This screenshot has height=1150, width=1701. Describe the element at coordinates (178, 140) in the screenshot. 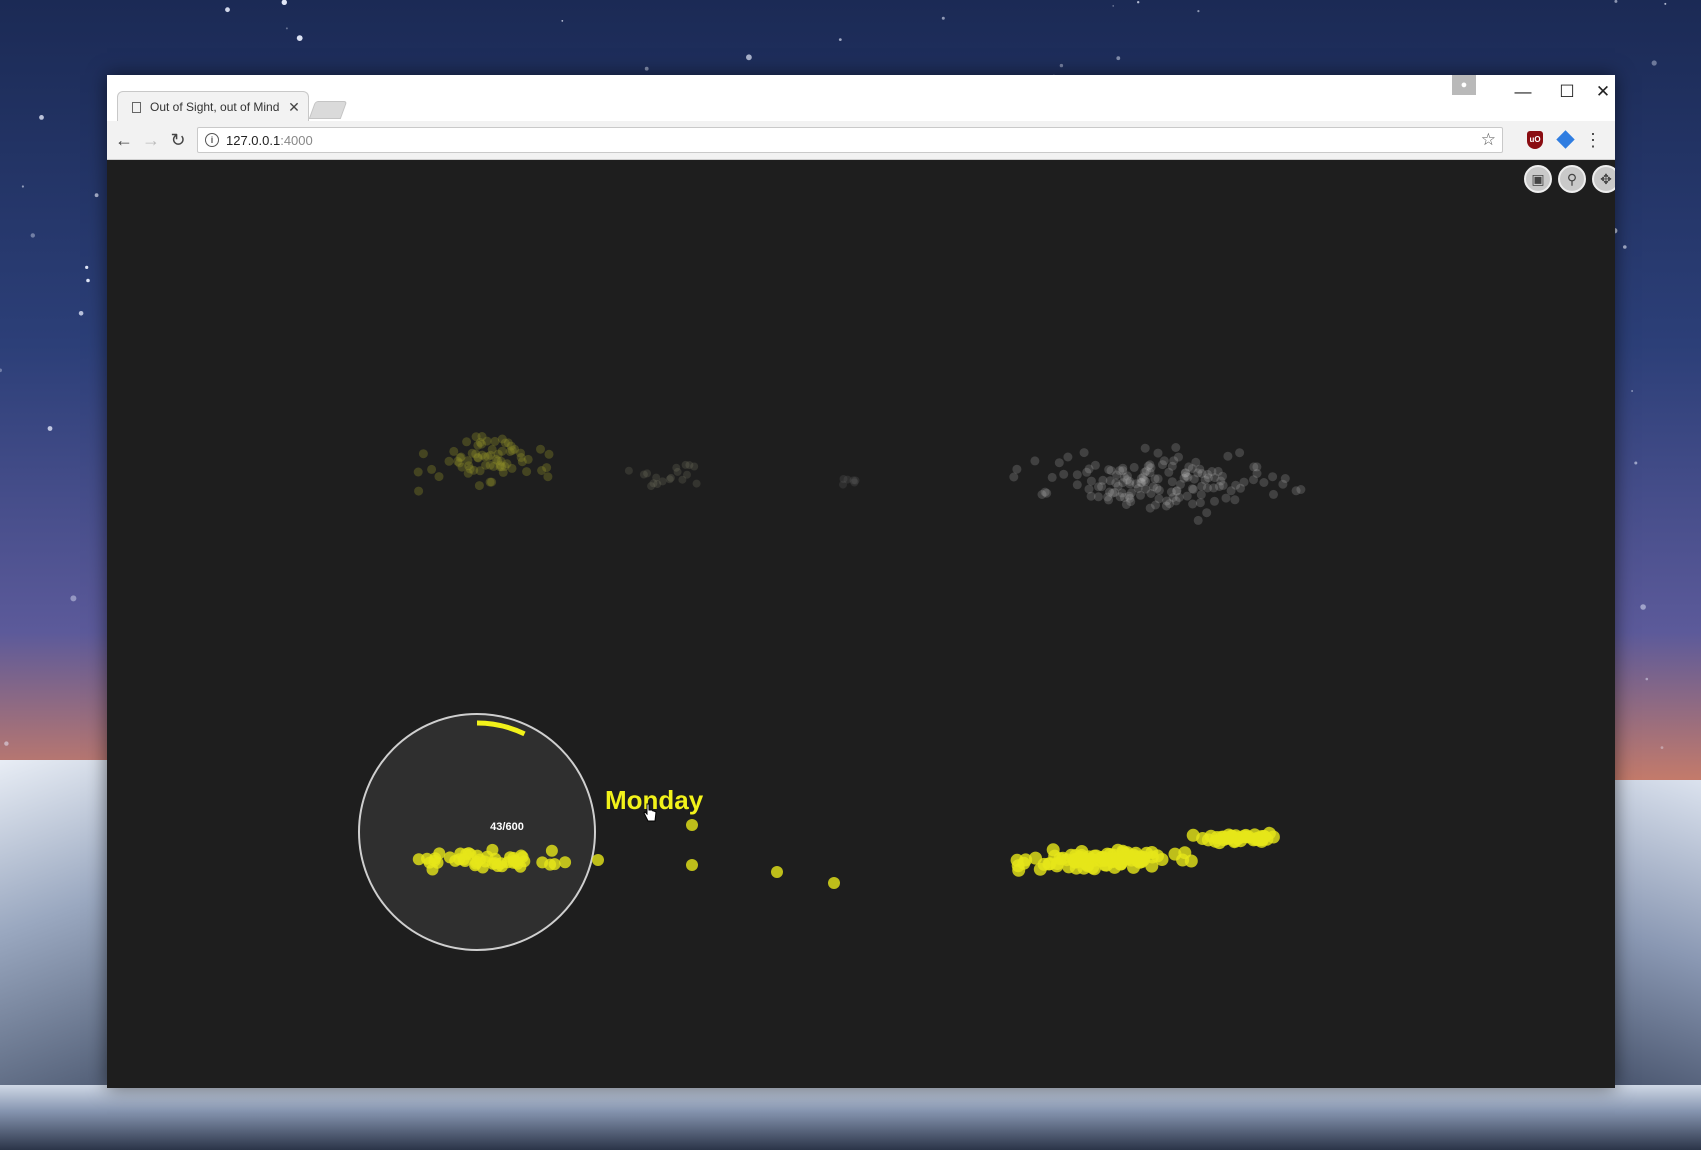

I see `reload-icon: ↻` at that location.